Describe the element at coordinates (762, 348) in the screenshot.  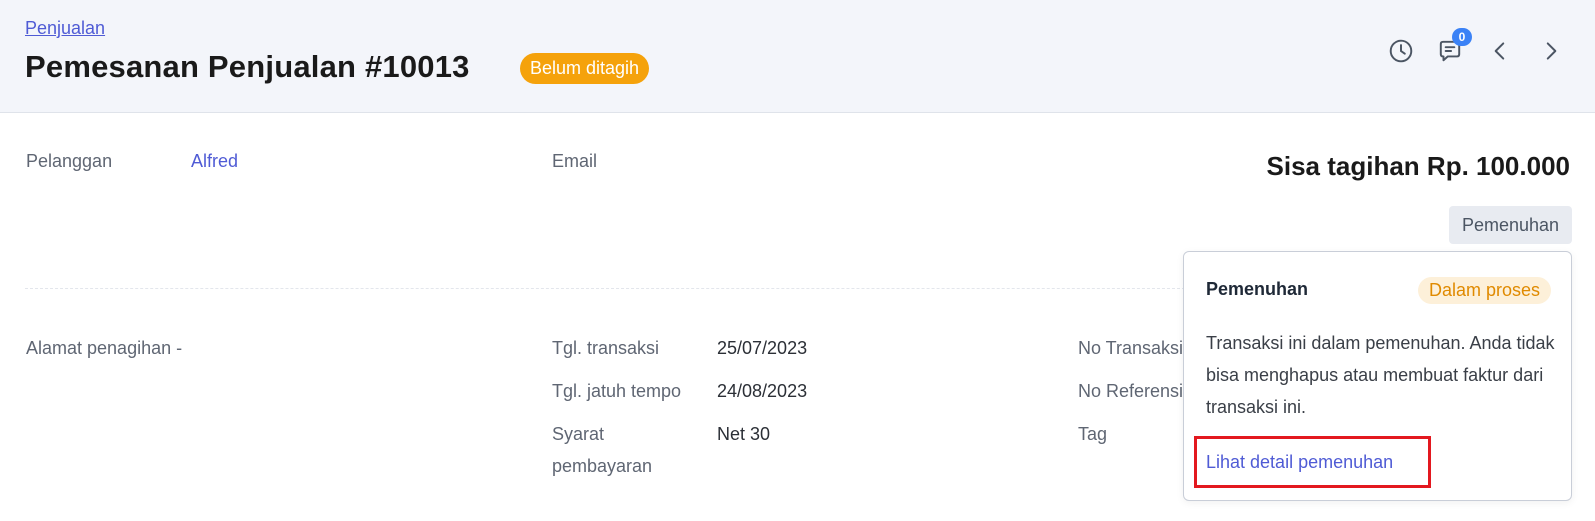
I see `transaction-date-value: 25/07/2023` at that location.